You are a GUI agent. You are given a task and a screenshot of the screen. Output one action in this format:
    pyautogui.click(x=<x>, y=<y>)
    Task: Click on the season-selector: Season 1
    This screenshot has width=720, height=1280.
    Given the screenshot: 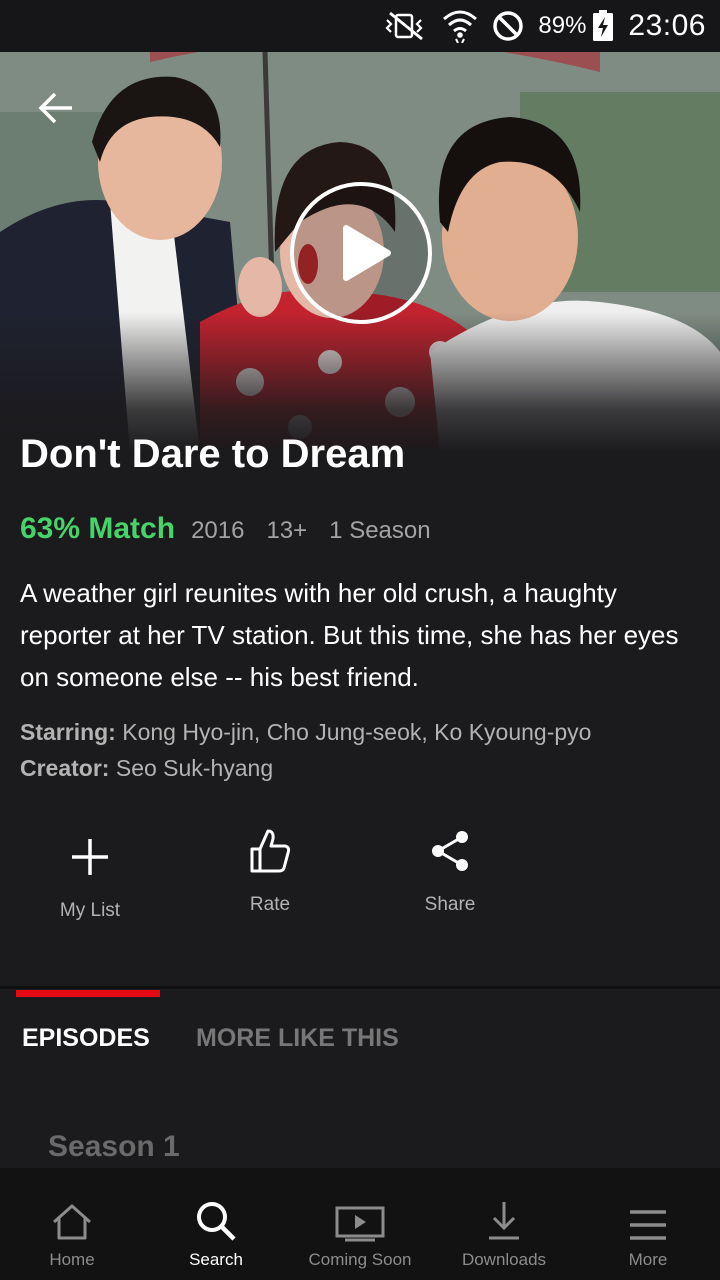 What is the action you would take?
    pyautogui.click(x=114, y=1147)
    